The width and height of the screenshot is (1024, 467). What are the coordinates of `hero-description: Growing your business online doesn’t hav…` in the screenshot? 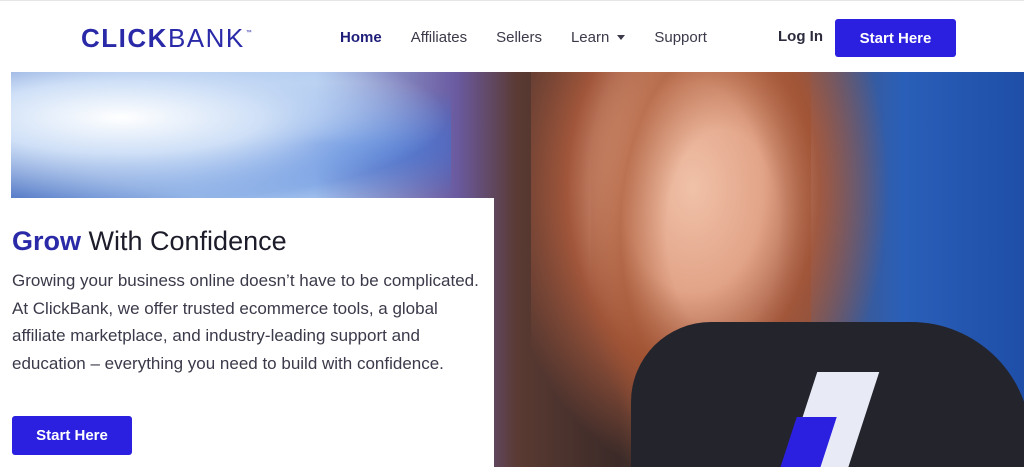 It's located at (245, 322).